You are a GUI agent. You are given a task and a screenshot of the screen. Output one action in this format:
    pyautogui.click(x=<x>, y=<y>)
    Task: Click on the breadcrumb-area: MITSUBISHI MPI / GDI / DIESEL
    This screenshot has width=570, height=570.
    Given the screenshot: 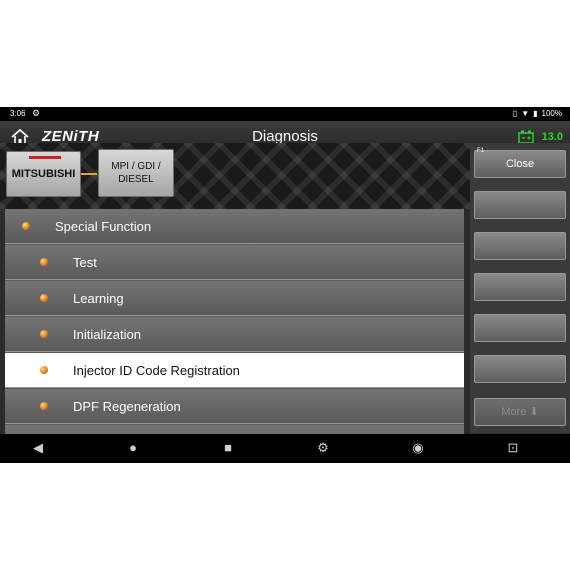 What is the action you would take?
    pyautogui.click(x=235, y=176)
    